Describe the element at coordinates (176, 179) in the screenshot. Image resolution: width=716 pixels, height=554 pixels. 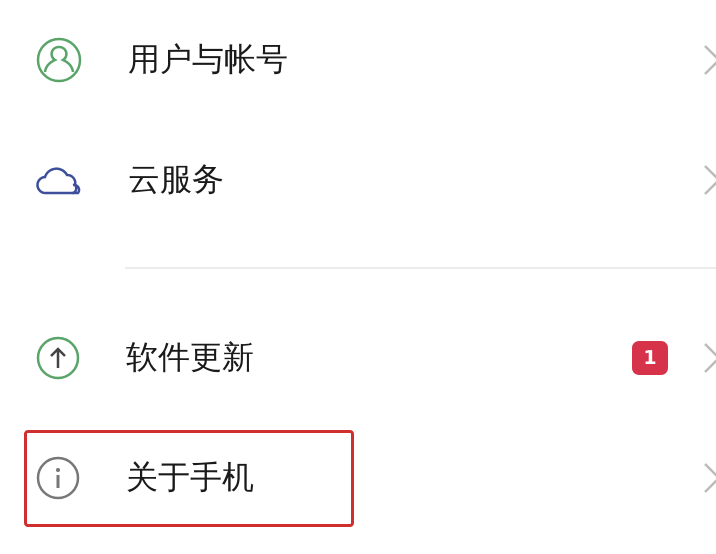
I see `item-label: 云服务` at that location.